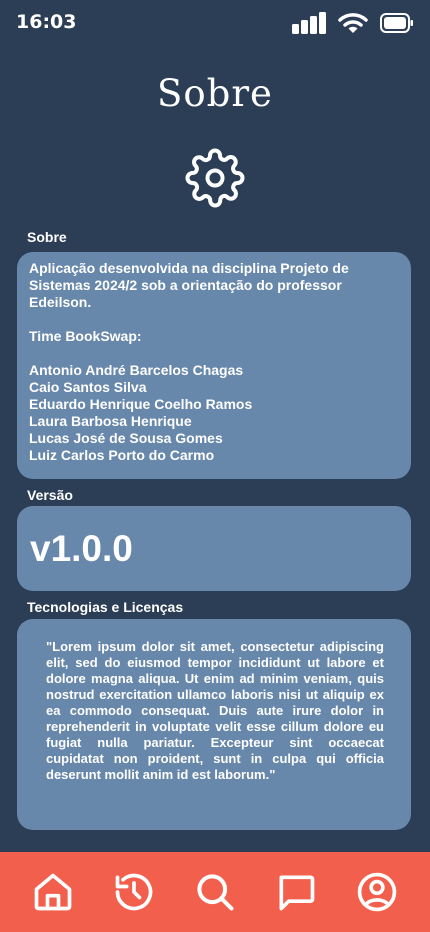 This screenshot has height=932, width=430. Describe the element at coordinates (110, 421) in the screenshot. I see `team-member: Laura Barbosa Henrique` at that location.